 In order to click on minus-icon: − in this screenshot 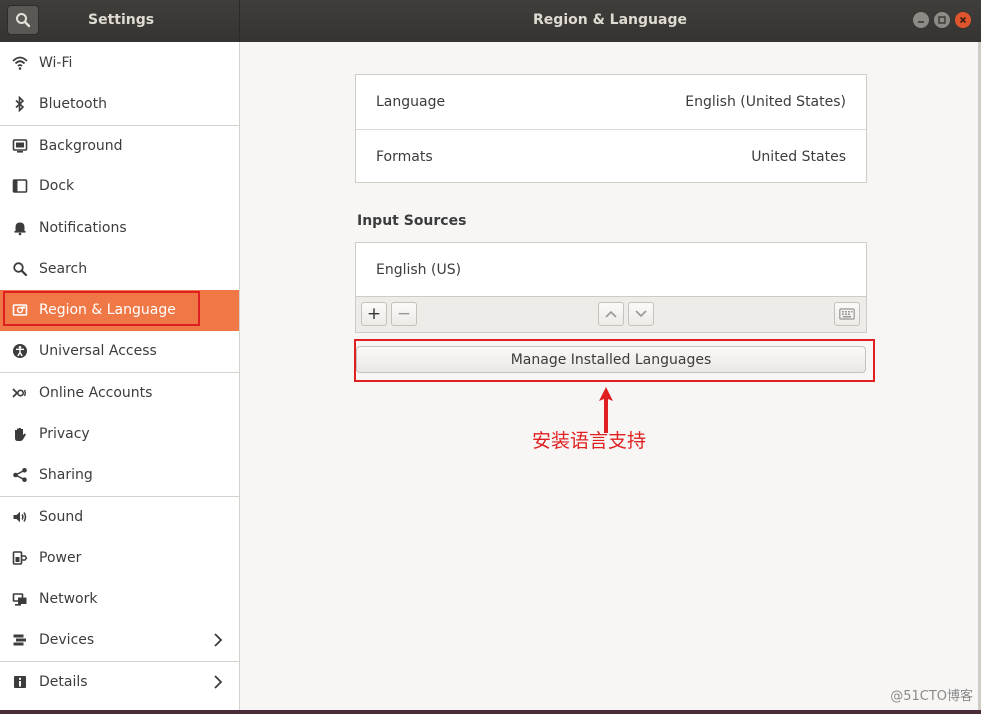, I will do `click(404, 313)`.